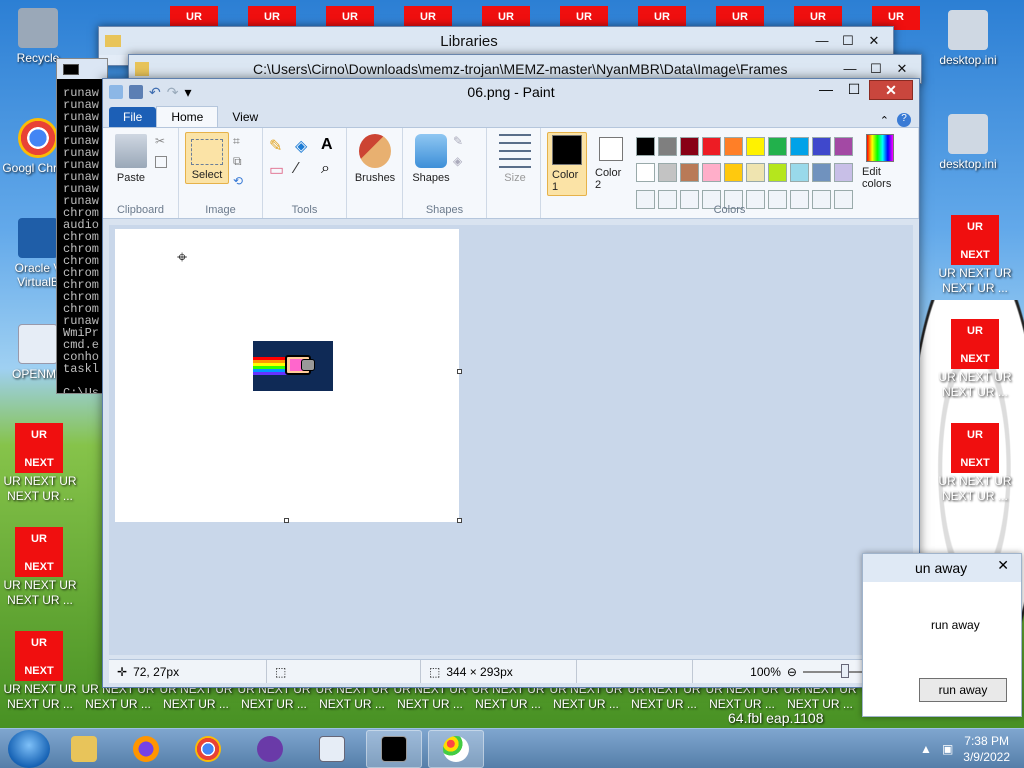 The image size is (1024, 768). What do you see at coordinates (155, 92) in the screenshot?
I see `undo-icon: ↶` at bounding box center [155, 92].